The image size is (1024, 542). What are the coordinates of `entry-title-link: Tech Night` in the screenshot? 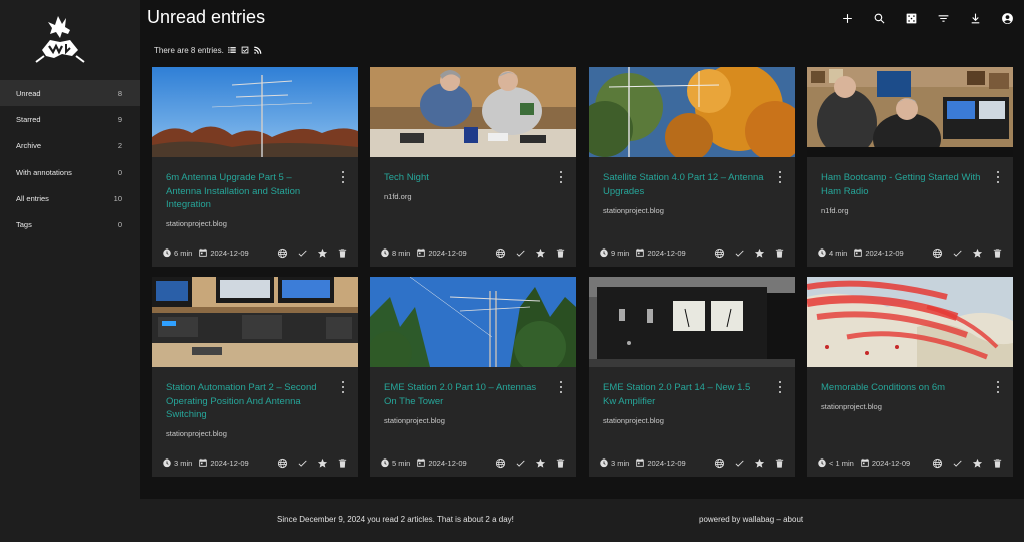 It's located at (465, 178).